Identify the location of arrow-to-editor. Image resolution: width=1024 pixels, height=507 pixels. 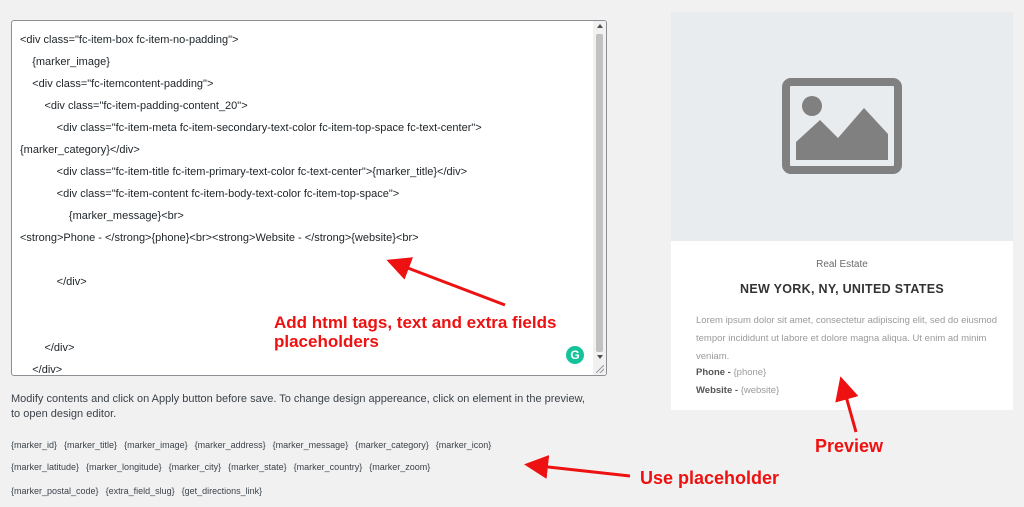
(446, 282).